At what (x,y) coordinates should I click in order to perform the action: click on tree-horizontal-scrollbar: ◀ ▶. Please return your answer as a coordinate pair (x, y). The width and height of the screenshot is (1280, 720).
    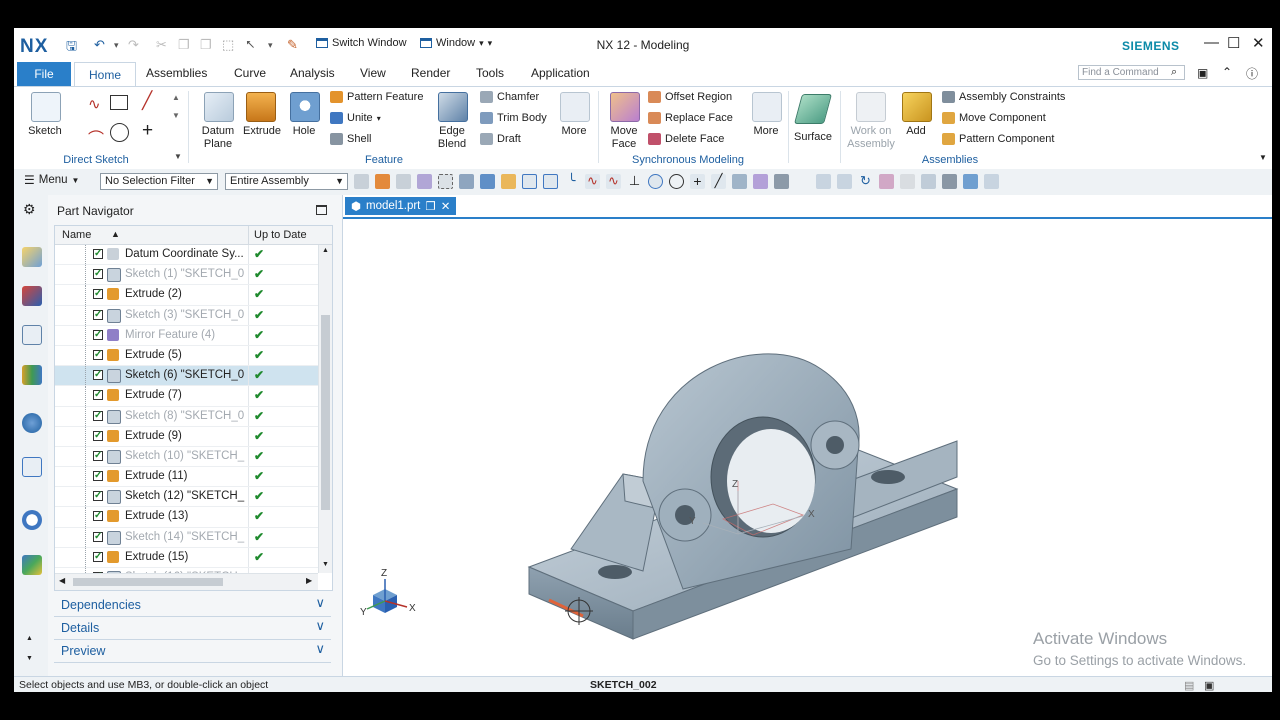
    Looking at the image, I should click on (186, 581).